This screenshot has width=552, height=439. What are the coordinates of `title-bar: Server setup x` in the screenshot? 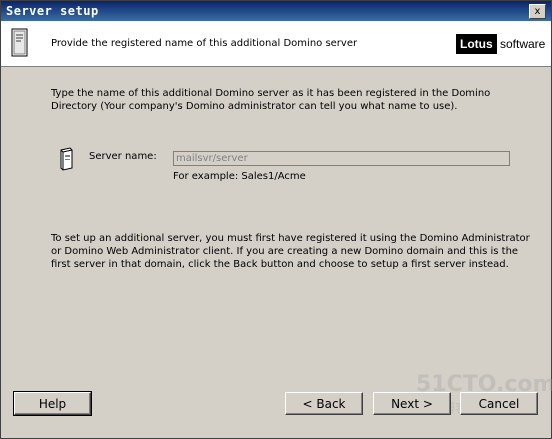 It's located at (276, 11).